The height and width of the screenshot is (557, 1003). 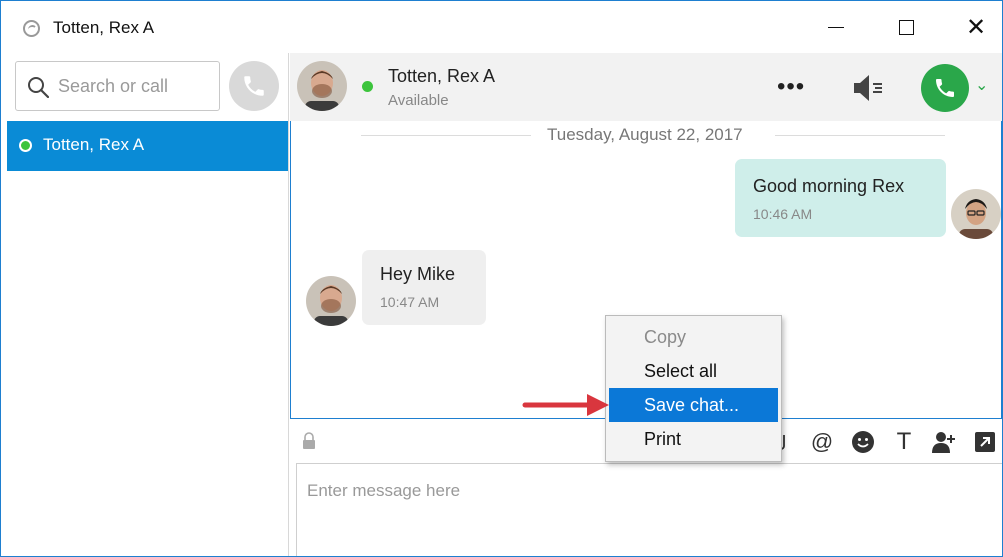 What do you see at coordinates (647, 491) in the screenshot?
I see `message-input` at bounding box center [647, 491].